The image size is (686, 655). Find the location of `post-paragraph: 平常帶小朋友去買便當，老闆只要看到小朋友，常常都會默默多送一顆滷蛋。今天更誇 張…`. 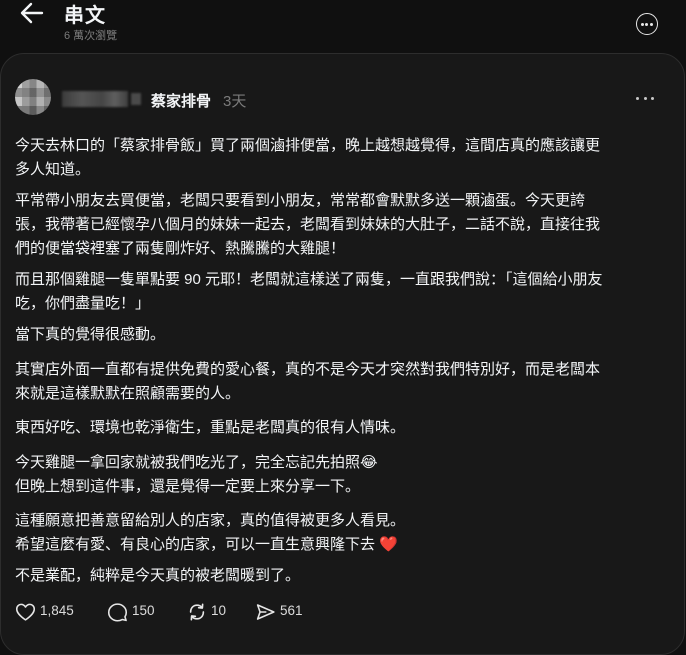

post-paragraph: 平常帶小朋友去買便當，老闆只要看到小朋友，常常都會默默多送一顆滷蛋。今天更誇 張… is located at coordinates (308, 224).